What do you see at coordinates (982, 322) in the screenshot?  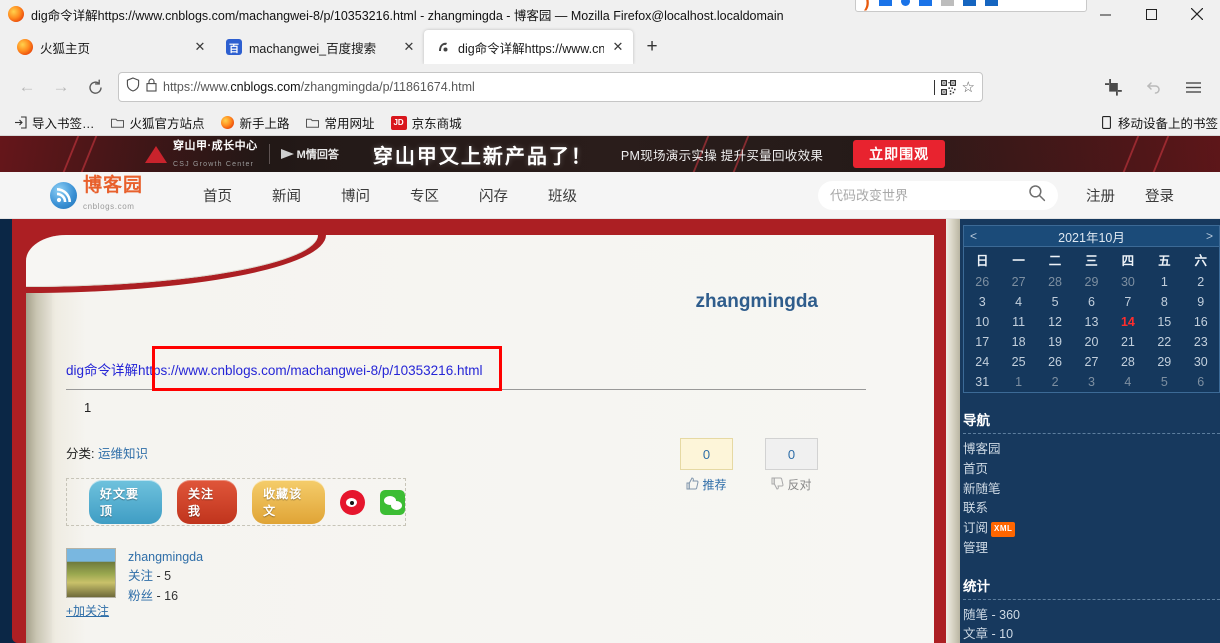 I see `calendar-day: 10` at bounding box center [982, 322].